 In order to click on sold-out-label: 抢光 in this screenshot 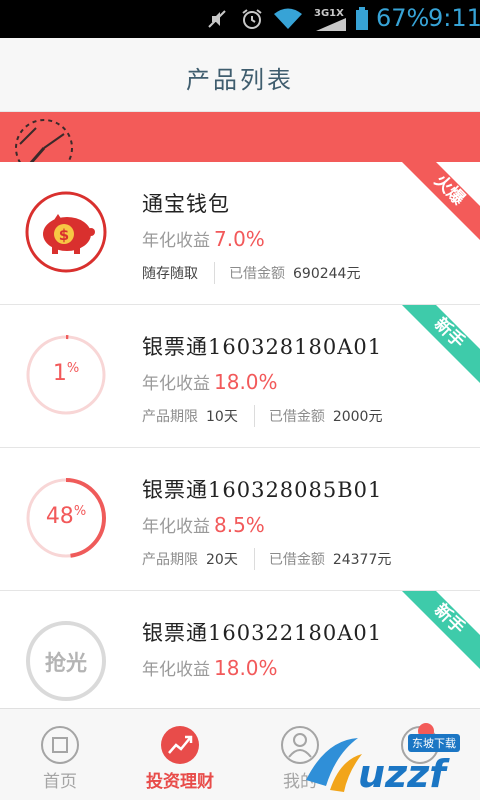, I will do `click(66, 663)`.